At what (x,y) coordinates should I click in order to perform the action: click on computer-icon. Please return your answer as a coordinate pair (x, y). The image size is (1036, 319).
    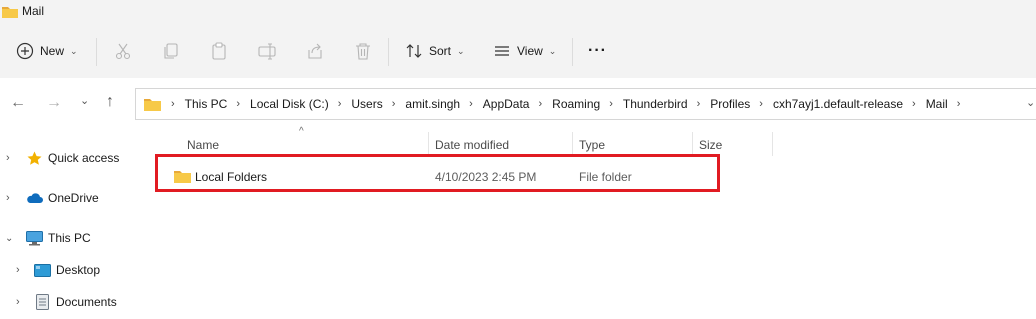
    Looking at the image, I should click on (34, 237).